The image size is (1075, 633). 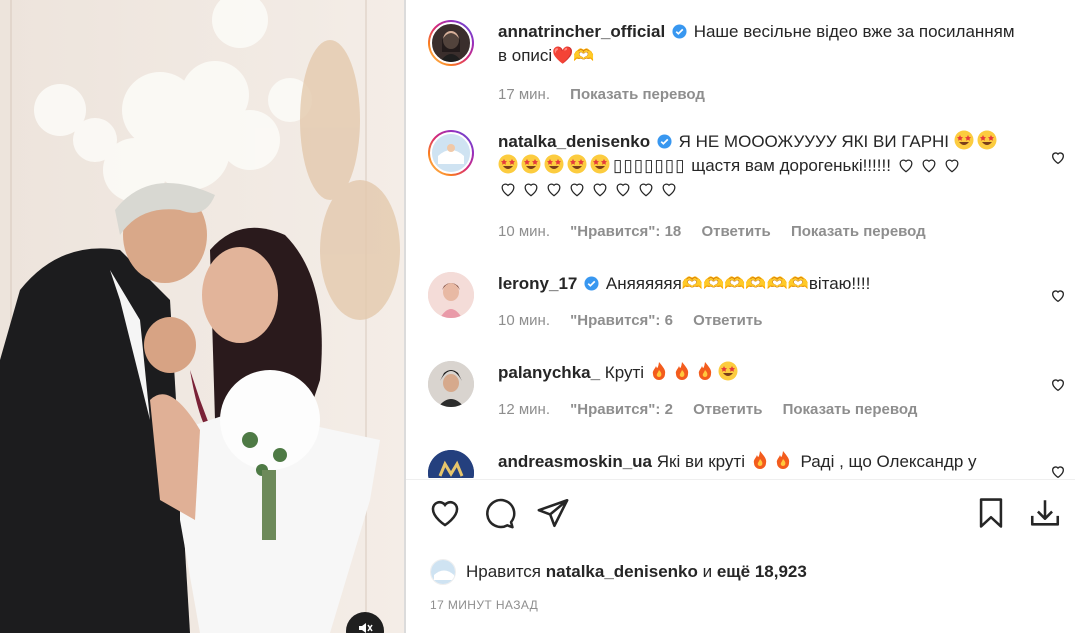 I want to click on post-timestamp: 17 МИНУТ НАЗАД, so click(x=484, y=605).